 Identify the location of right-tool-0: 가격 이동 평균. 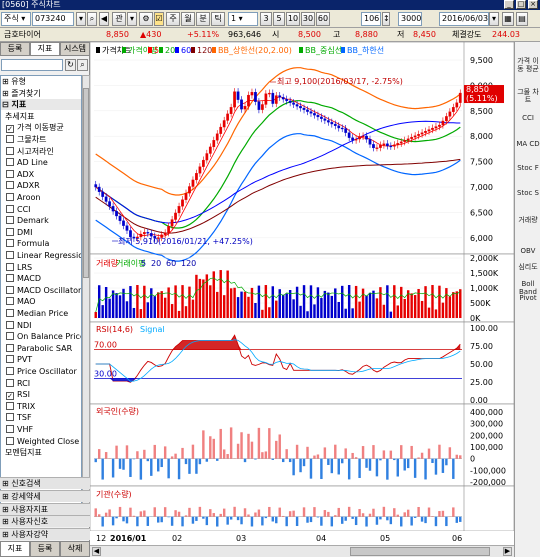
(528, 65).